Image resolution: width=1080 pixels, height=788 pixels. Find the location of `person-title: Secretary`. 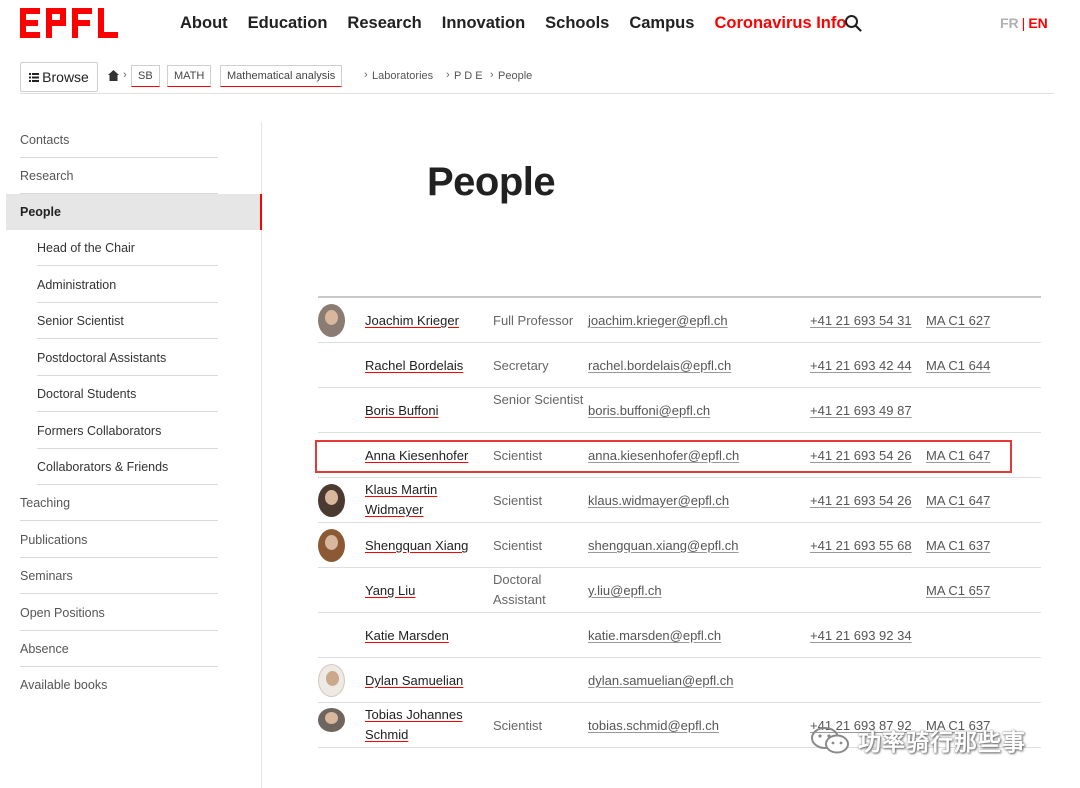

person-title: Secretary is located at coordinates (521, 365).